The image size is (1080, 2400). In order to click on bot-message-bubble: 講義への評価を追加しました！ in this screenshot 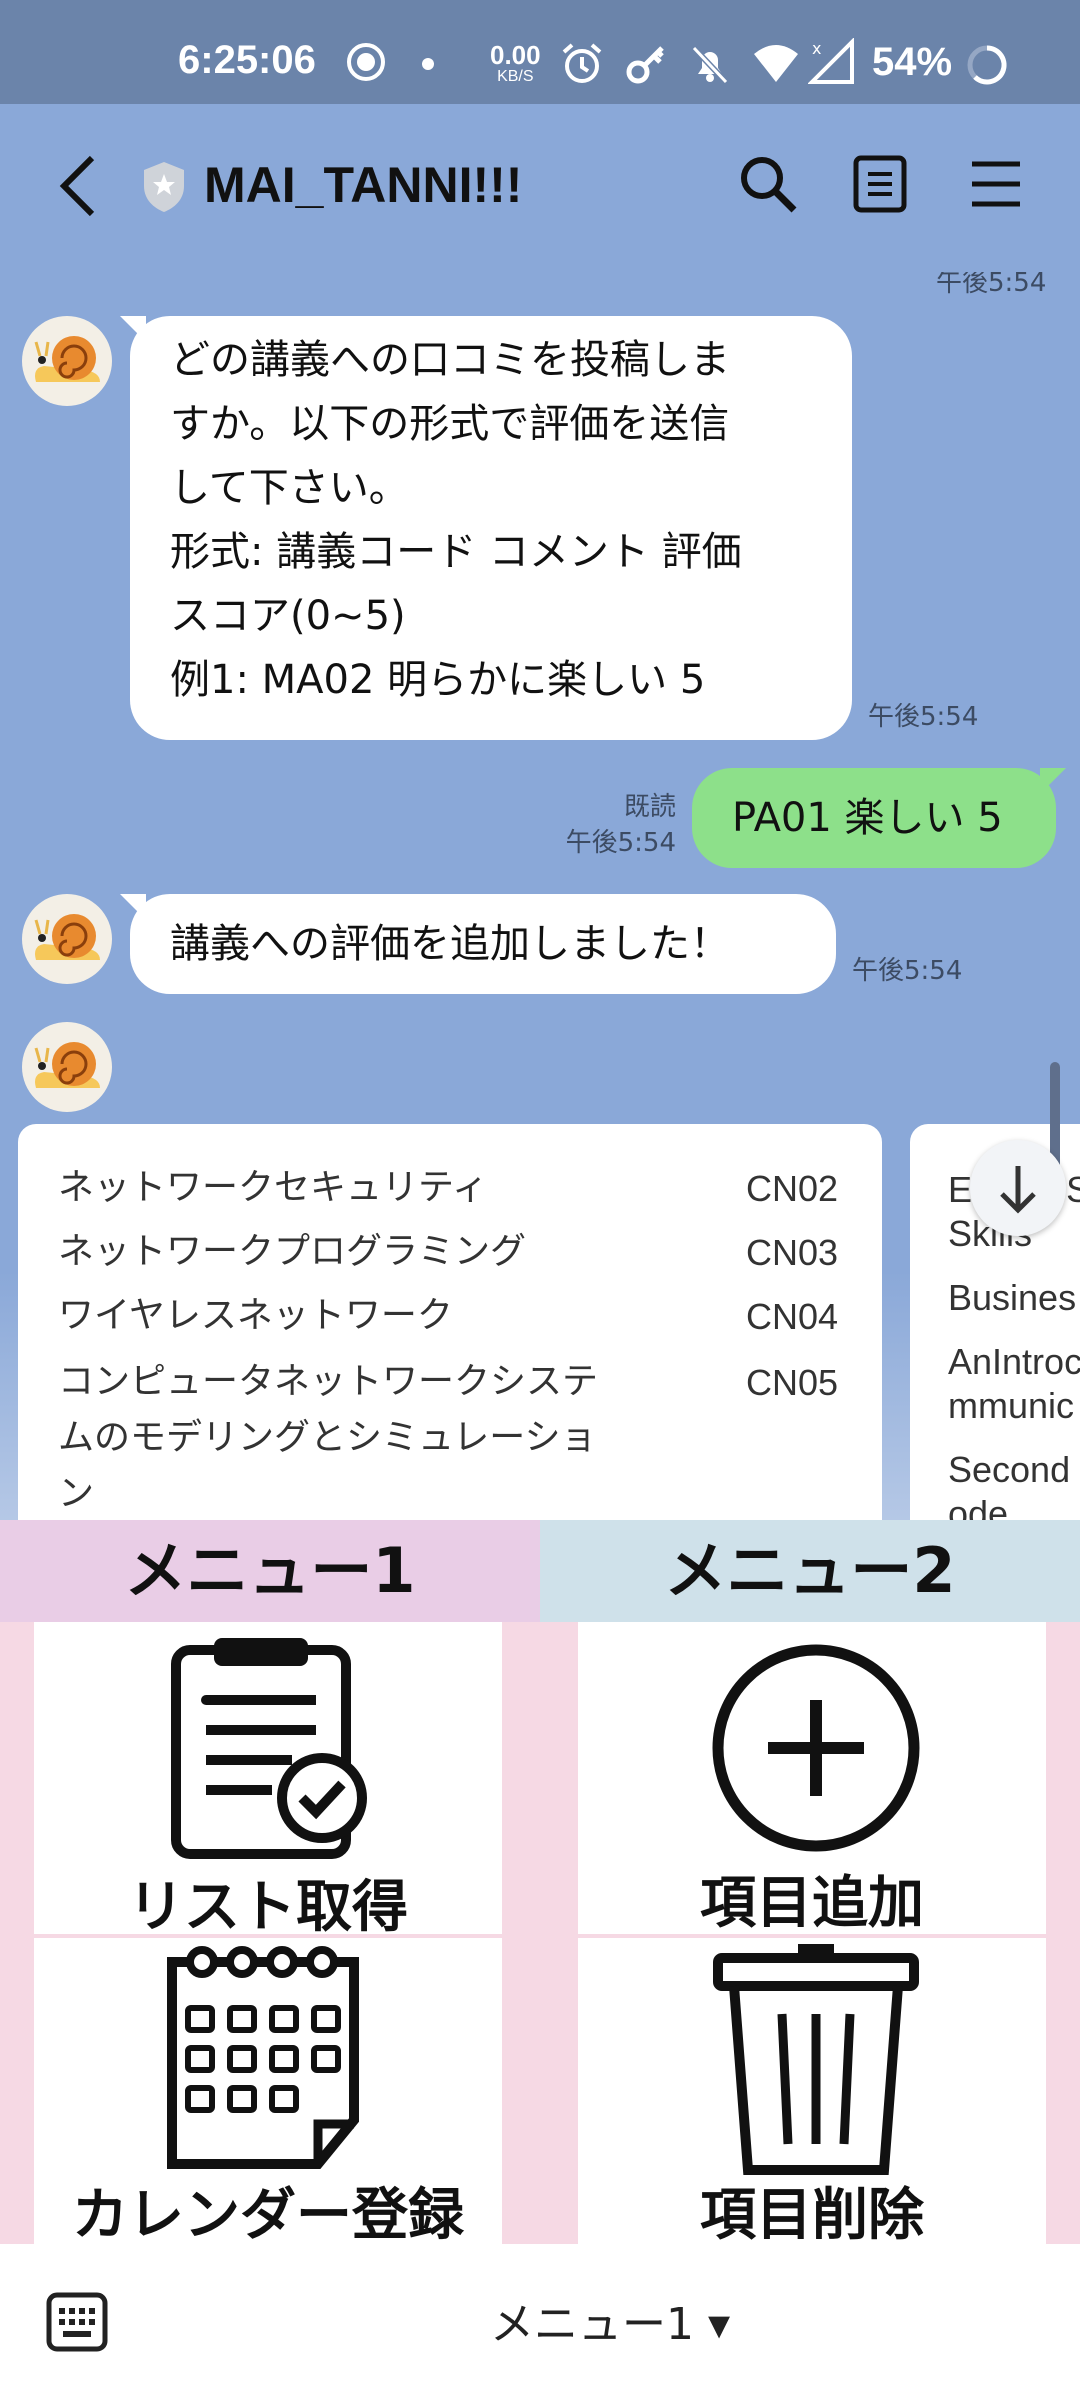, I will do `click(483, 944)`.